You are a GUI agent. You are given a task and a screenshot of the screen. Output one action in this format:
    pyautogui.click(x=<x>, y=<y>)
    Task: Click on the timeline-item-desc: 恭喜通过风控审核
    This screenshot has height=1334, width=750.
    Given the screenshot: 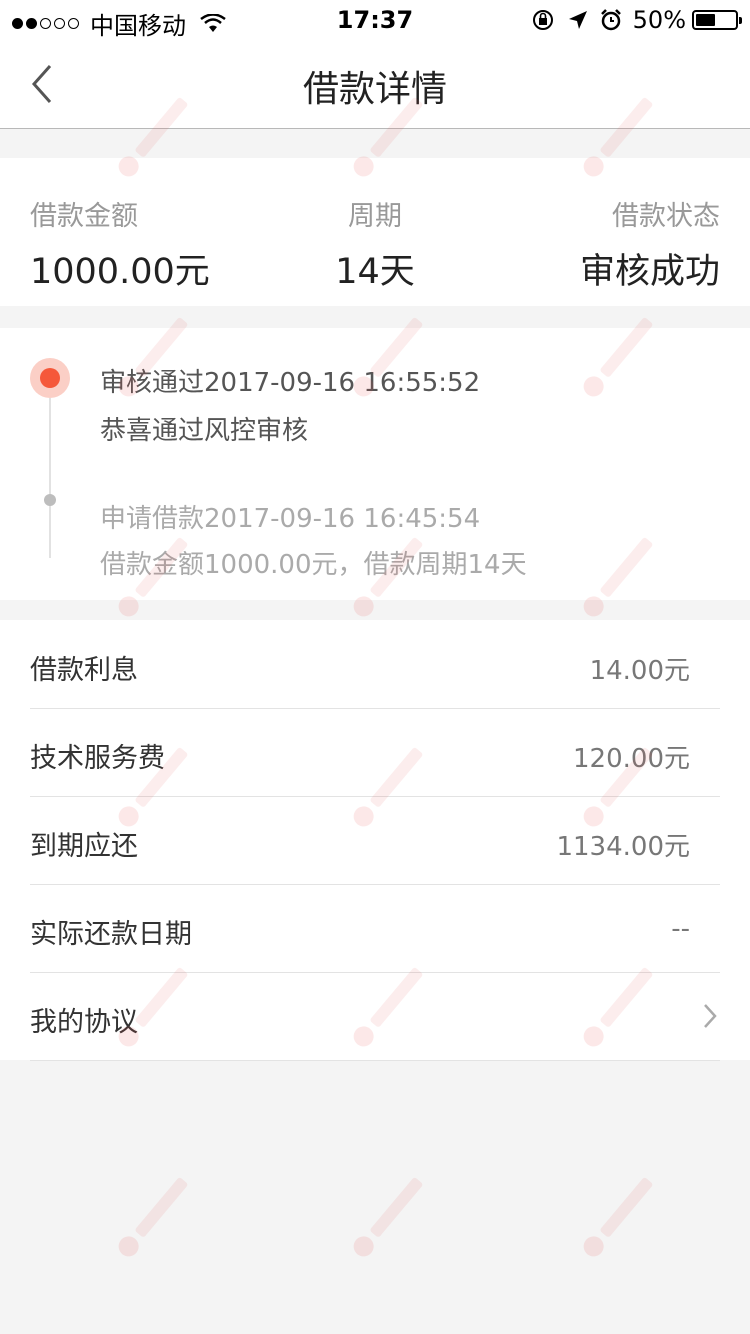 What is the action you would take?
    pyautogui.click(x=204, y=431)
    